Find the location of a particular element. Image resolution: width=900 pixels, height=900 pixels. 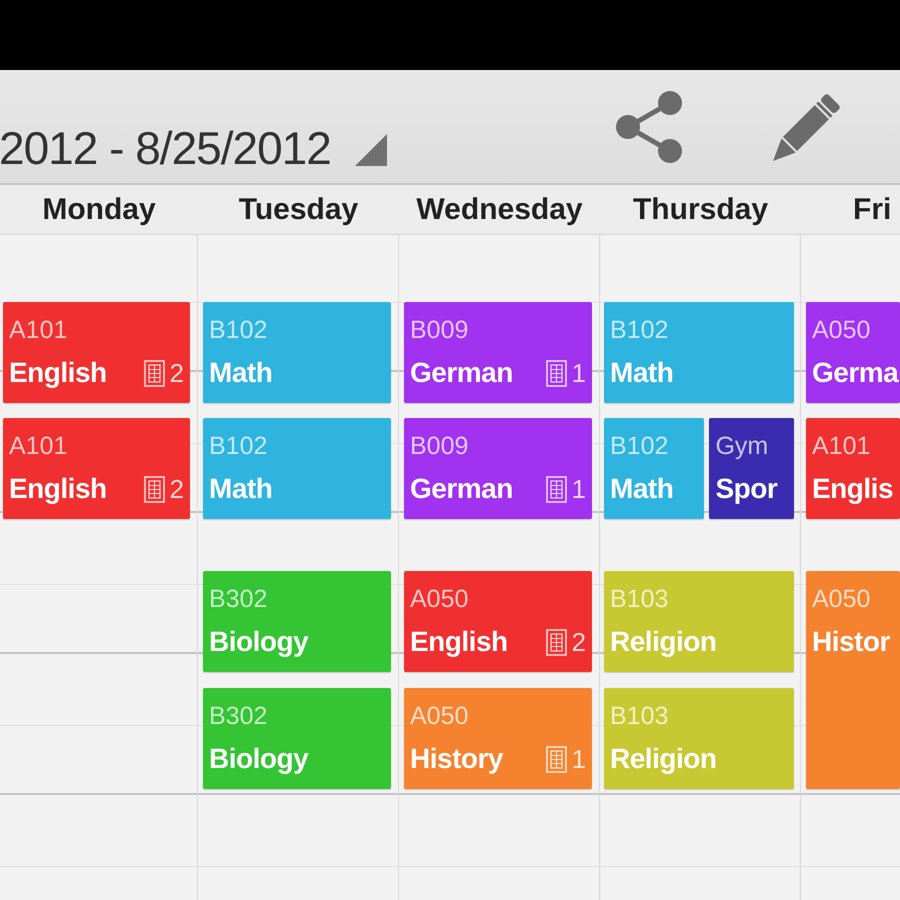

lesson-card: A050 Germa is located at coordinates (853, 352).